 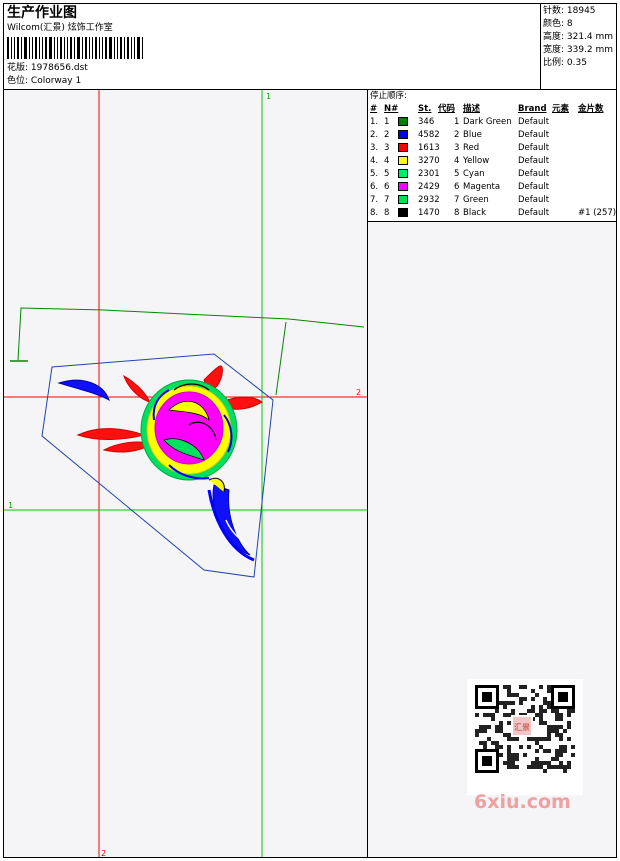 I want to click on row-description: Black, so click(x=474, y=213).